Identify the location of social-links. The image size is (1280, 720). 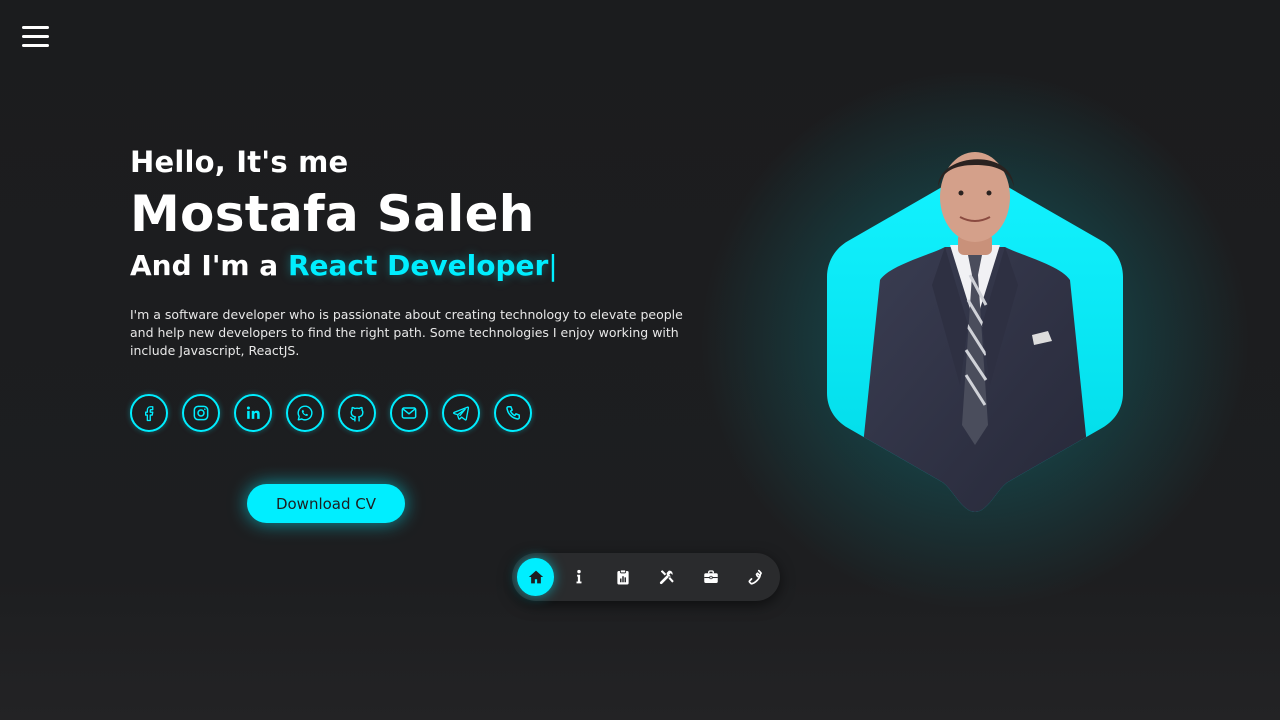
(420, 413).